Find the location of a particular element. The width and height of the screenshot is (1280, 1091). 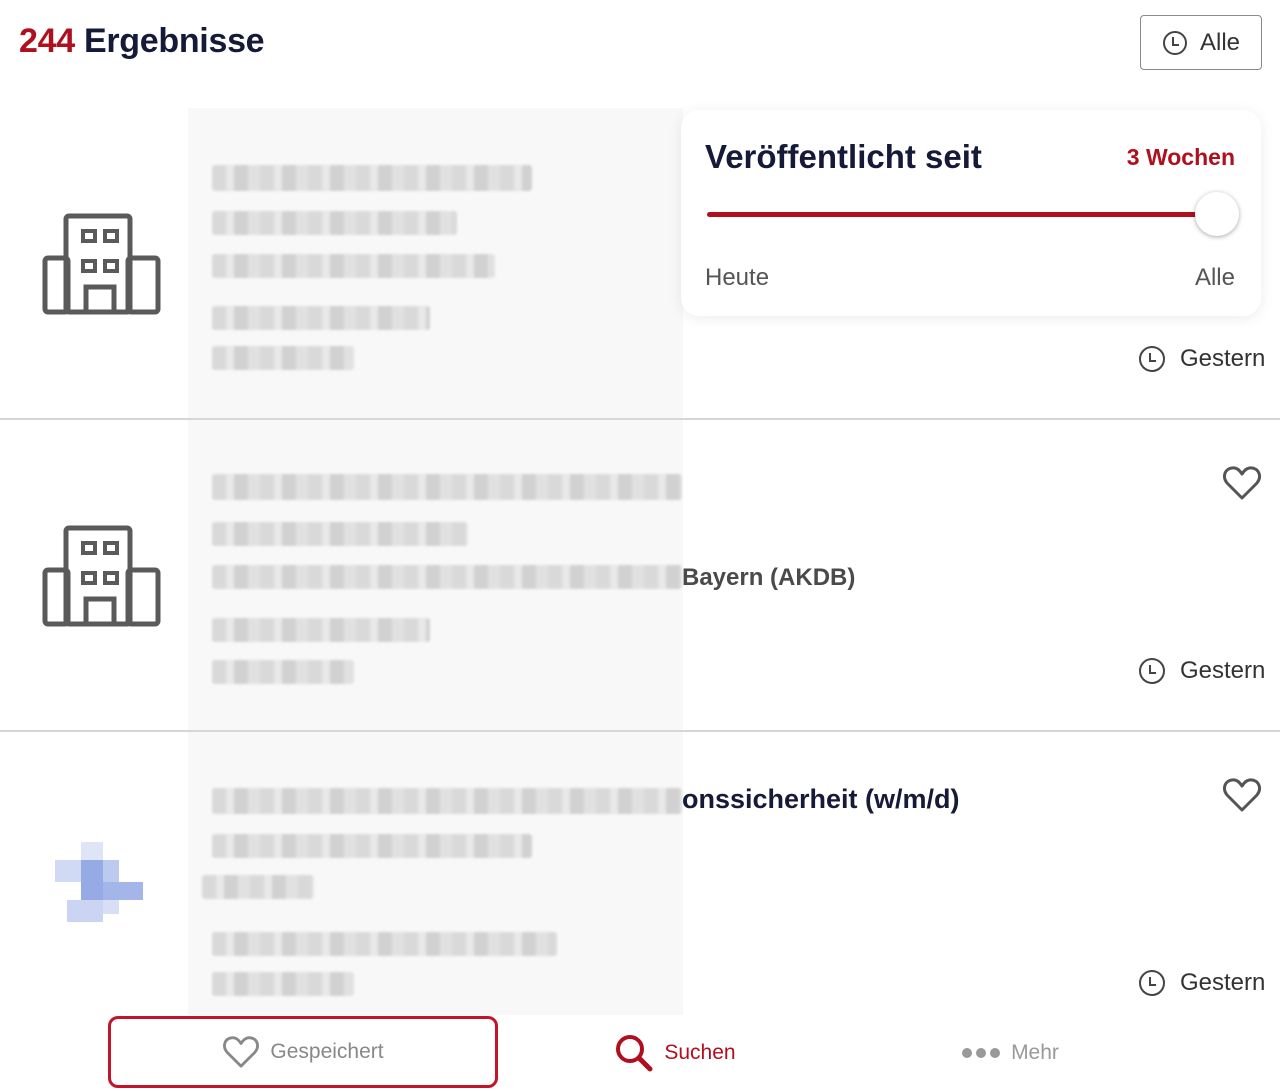

slider-max-label: Alle is located at coordinates (1214, 277).